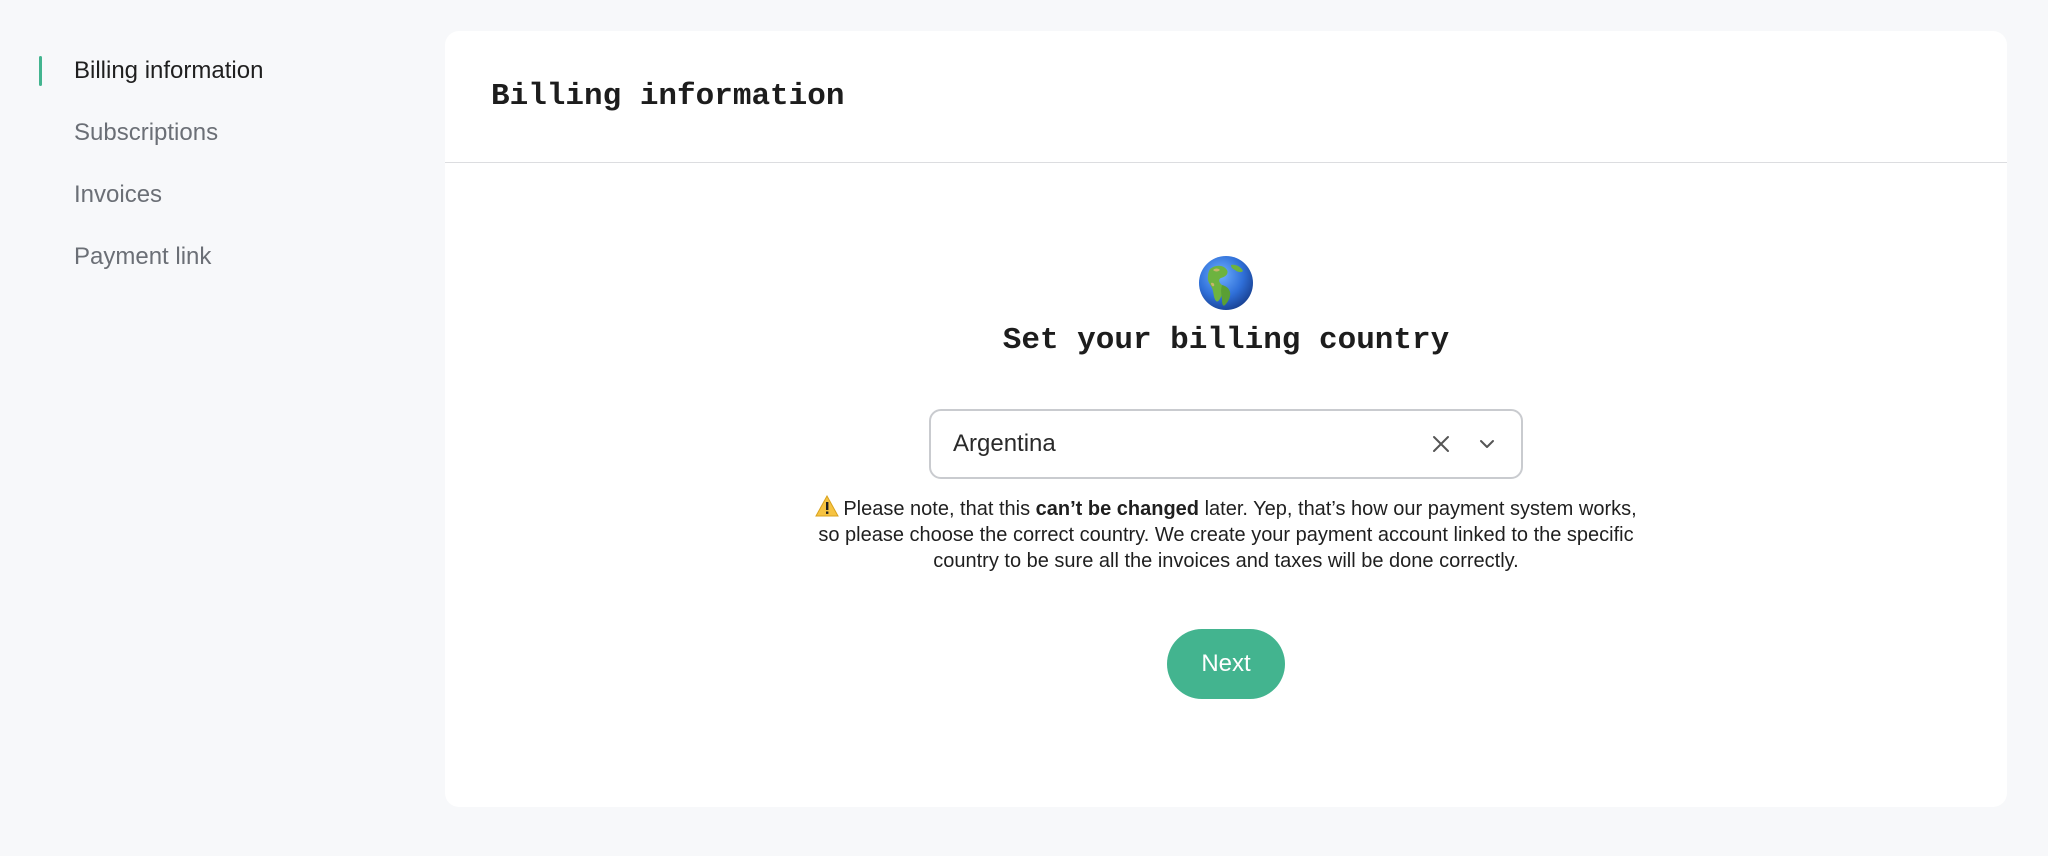 The image size is (2048, 856). Describe the element at coordinates (1441, 444) in the screenshot. I see `close-icon` at that location.